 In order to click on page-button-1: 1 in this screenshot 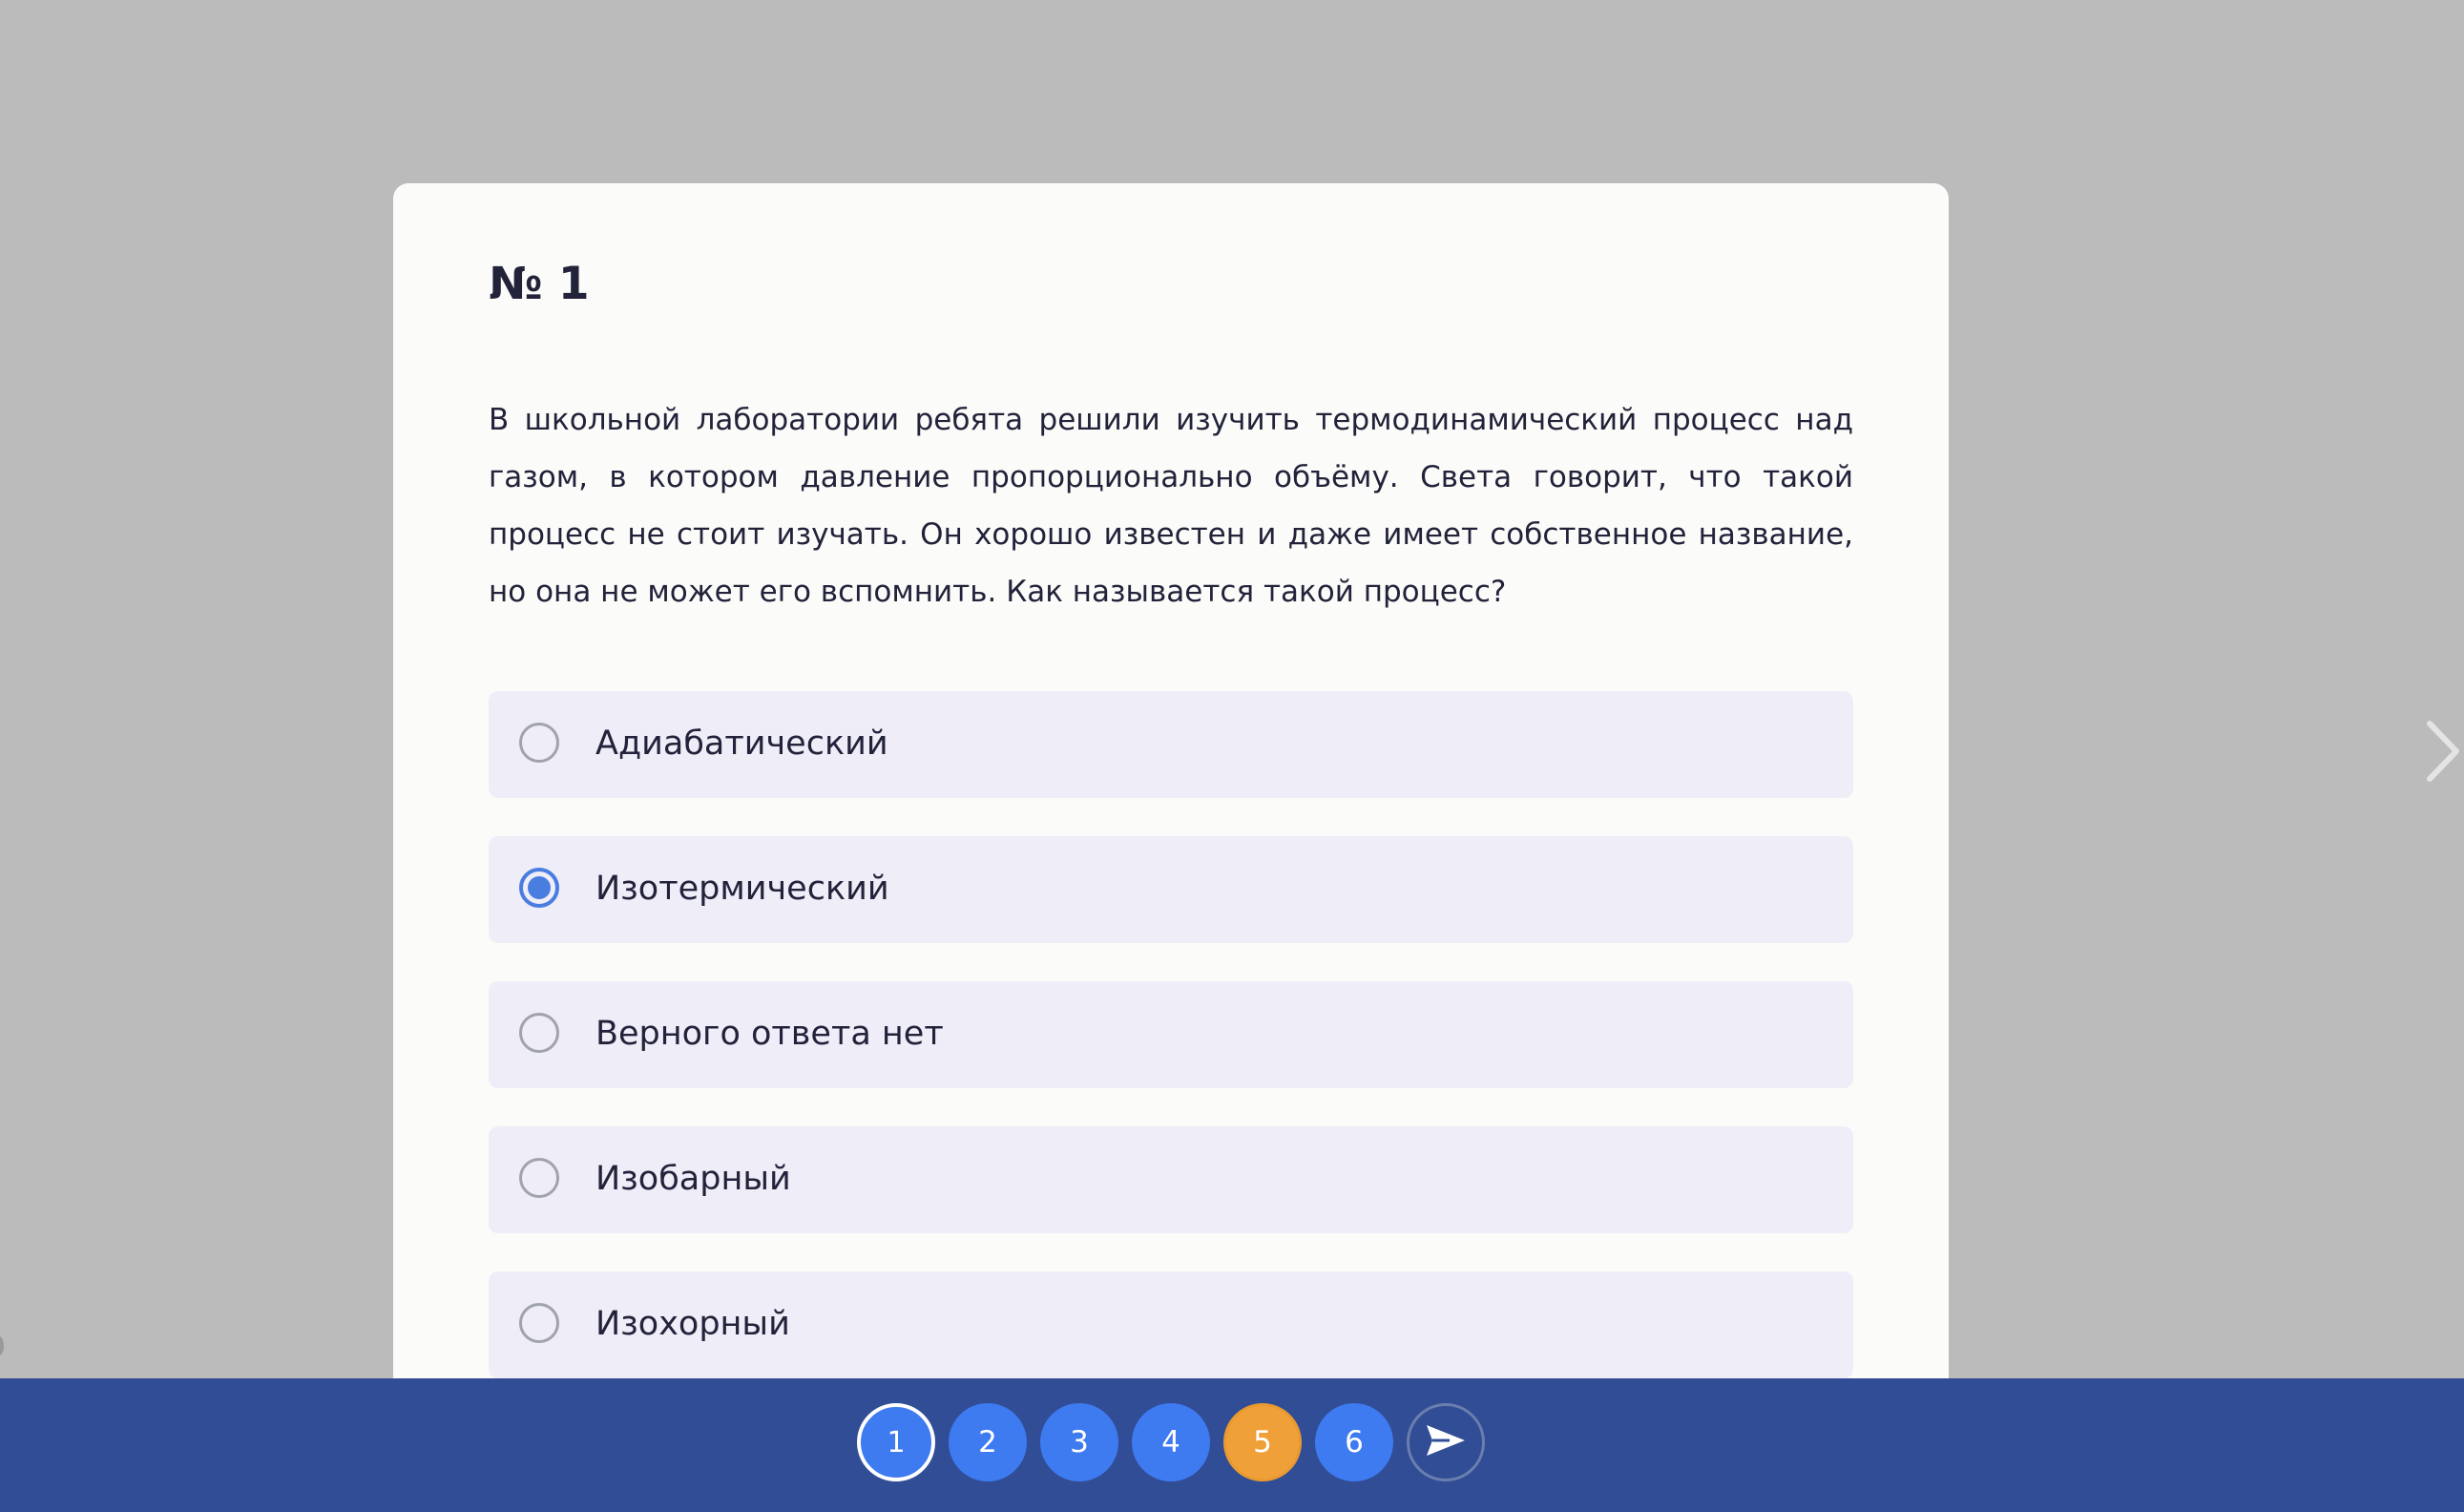, I will do `click(896, 1442)`.